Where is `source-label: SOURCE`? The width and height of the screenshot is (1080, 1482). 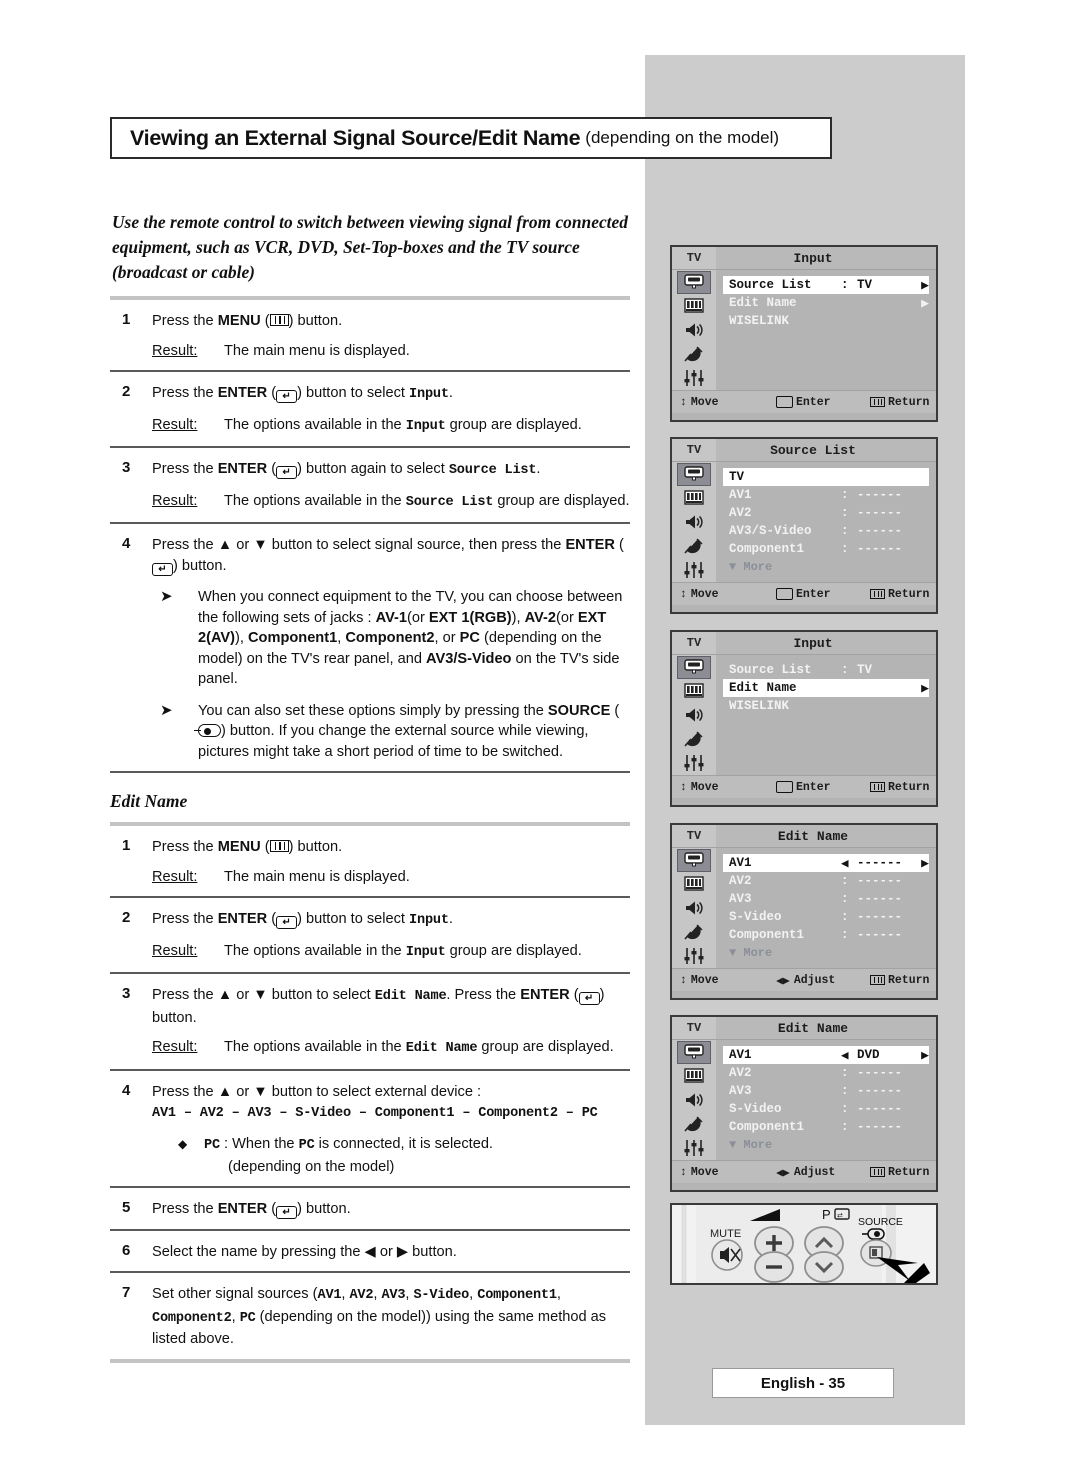
source-label: SOURCE is located at coordinates (880, 1222).